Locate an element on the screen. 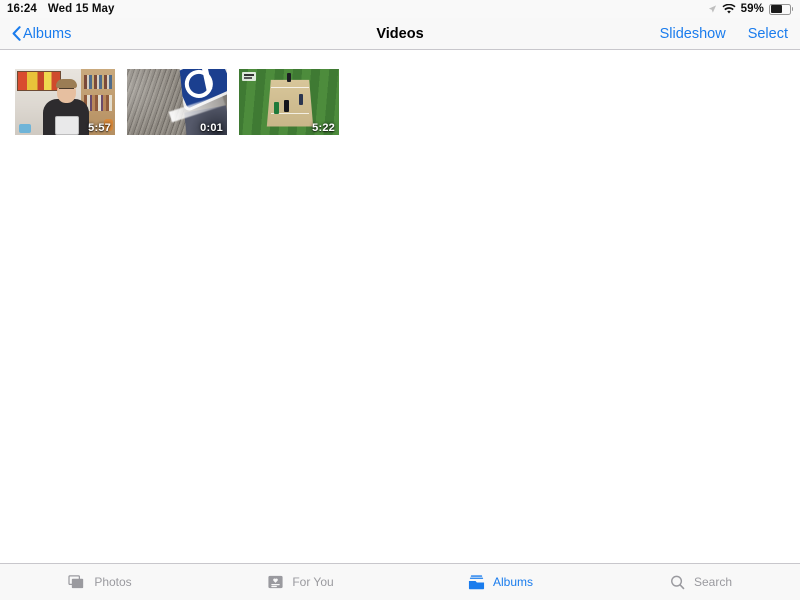 Image resolution: width=800 pixels, height=600 pixels. tab-search-label: Search is located at coordinates (713, 582).